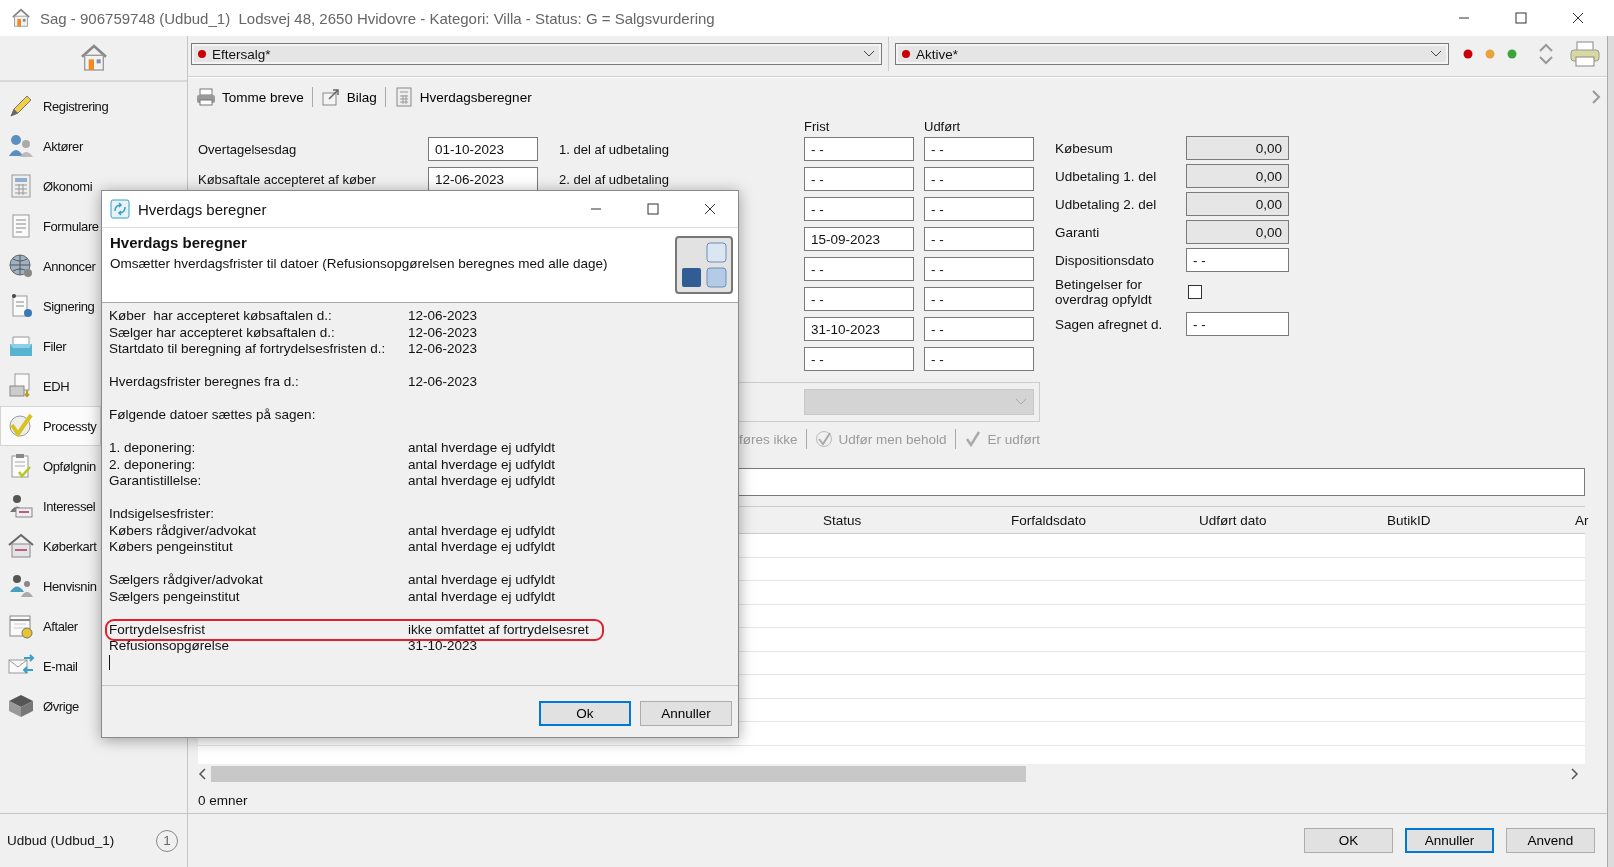 The height and width of the screenshot is (867, 1614). Describe the element at coordinates (50, 186) in the screenshot. I see `sidebar-item: Økonomi` at that location.